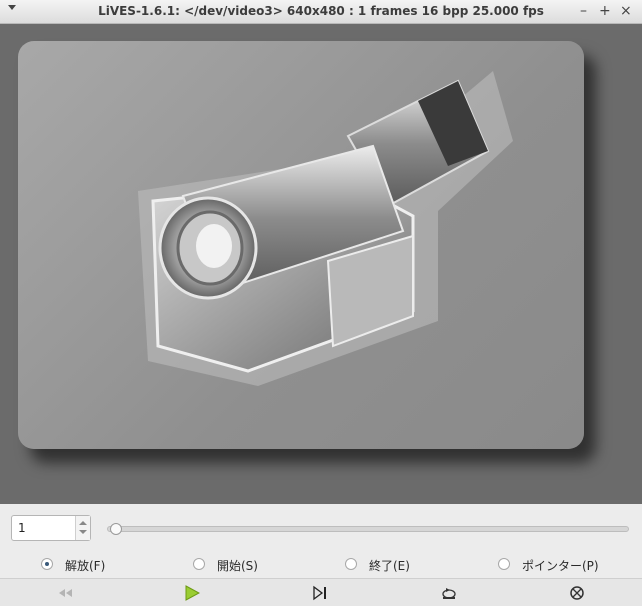  I want to click on spin-up-icon, so click(83, 523).